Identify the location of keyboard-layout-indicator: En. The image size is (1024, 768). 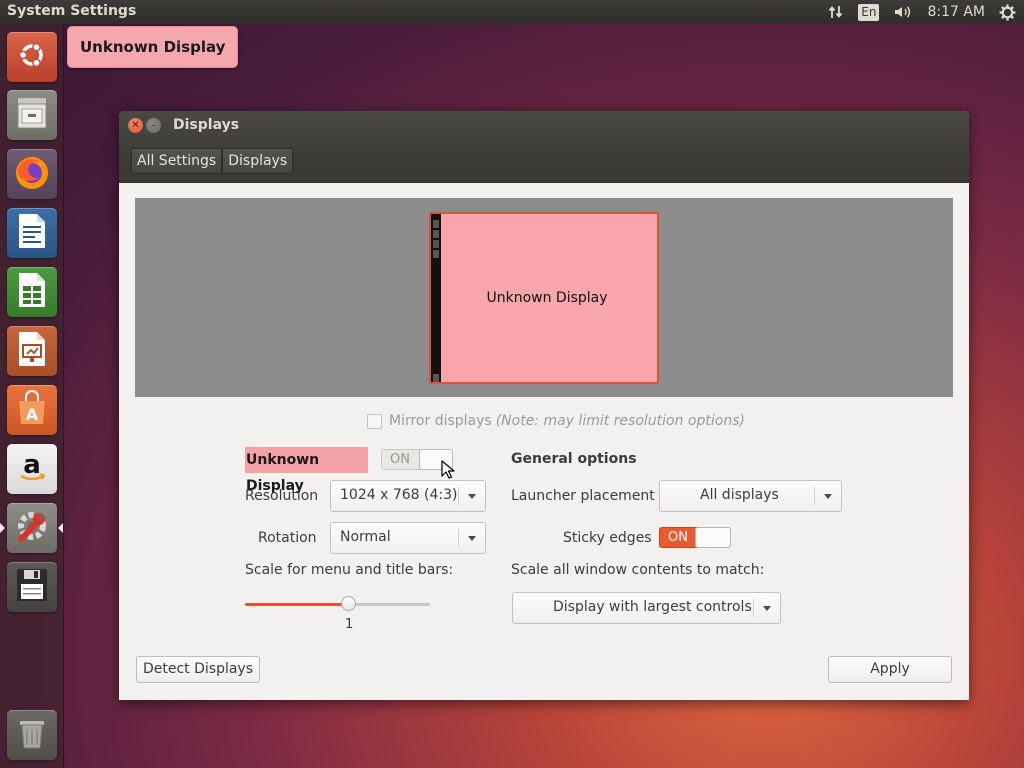
(869, 12).